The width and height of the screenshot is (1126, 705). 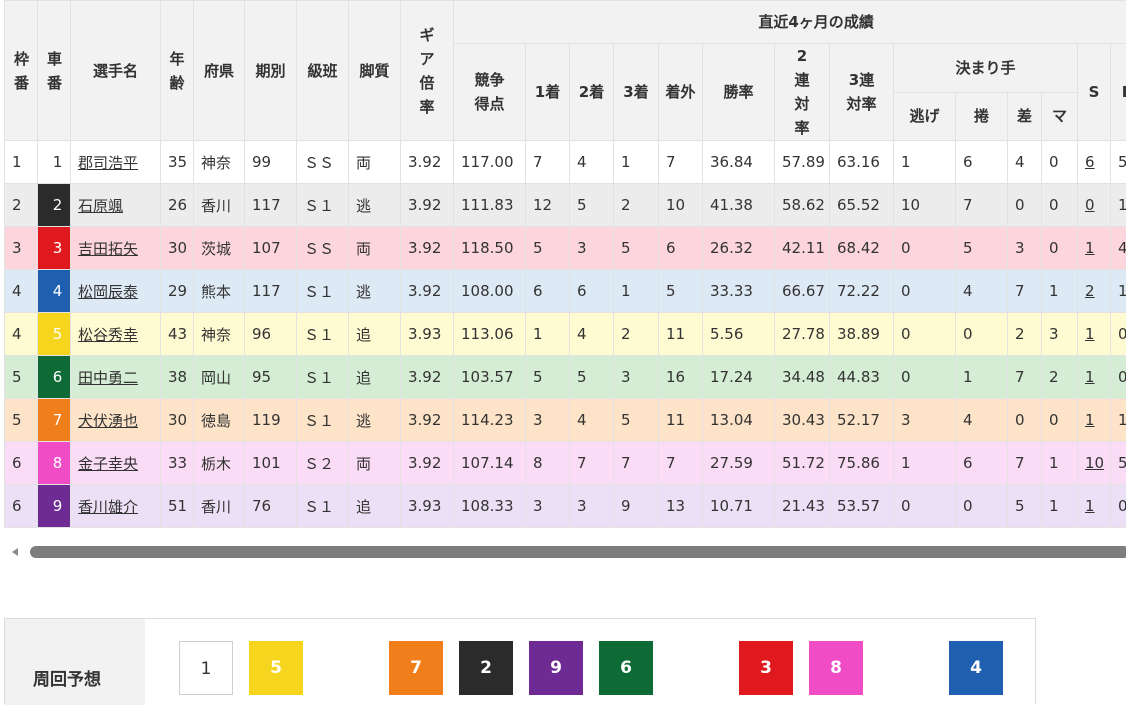 What do you see at coordinates (739, 248) in the screenshot?
I see `win-rate-cell: 26.32` at bounding box center [739, 248].